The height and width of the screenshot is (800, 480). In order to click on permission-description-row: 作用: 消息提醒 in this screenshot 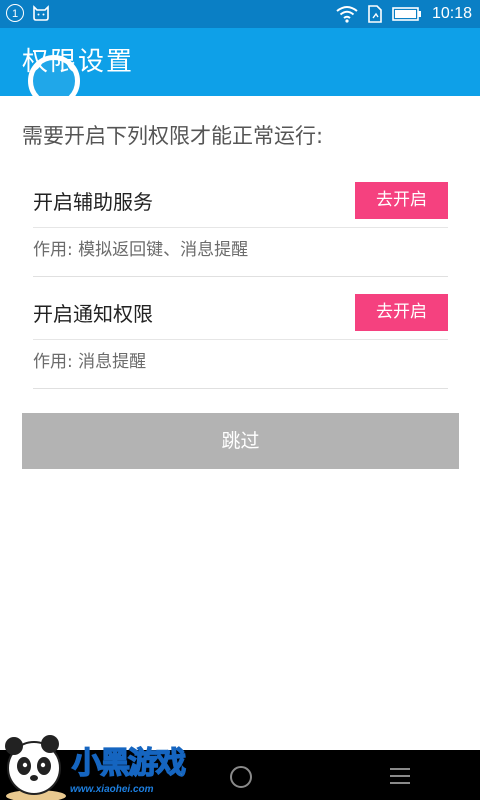, I will do `click(240, 364)`.